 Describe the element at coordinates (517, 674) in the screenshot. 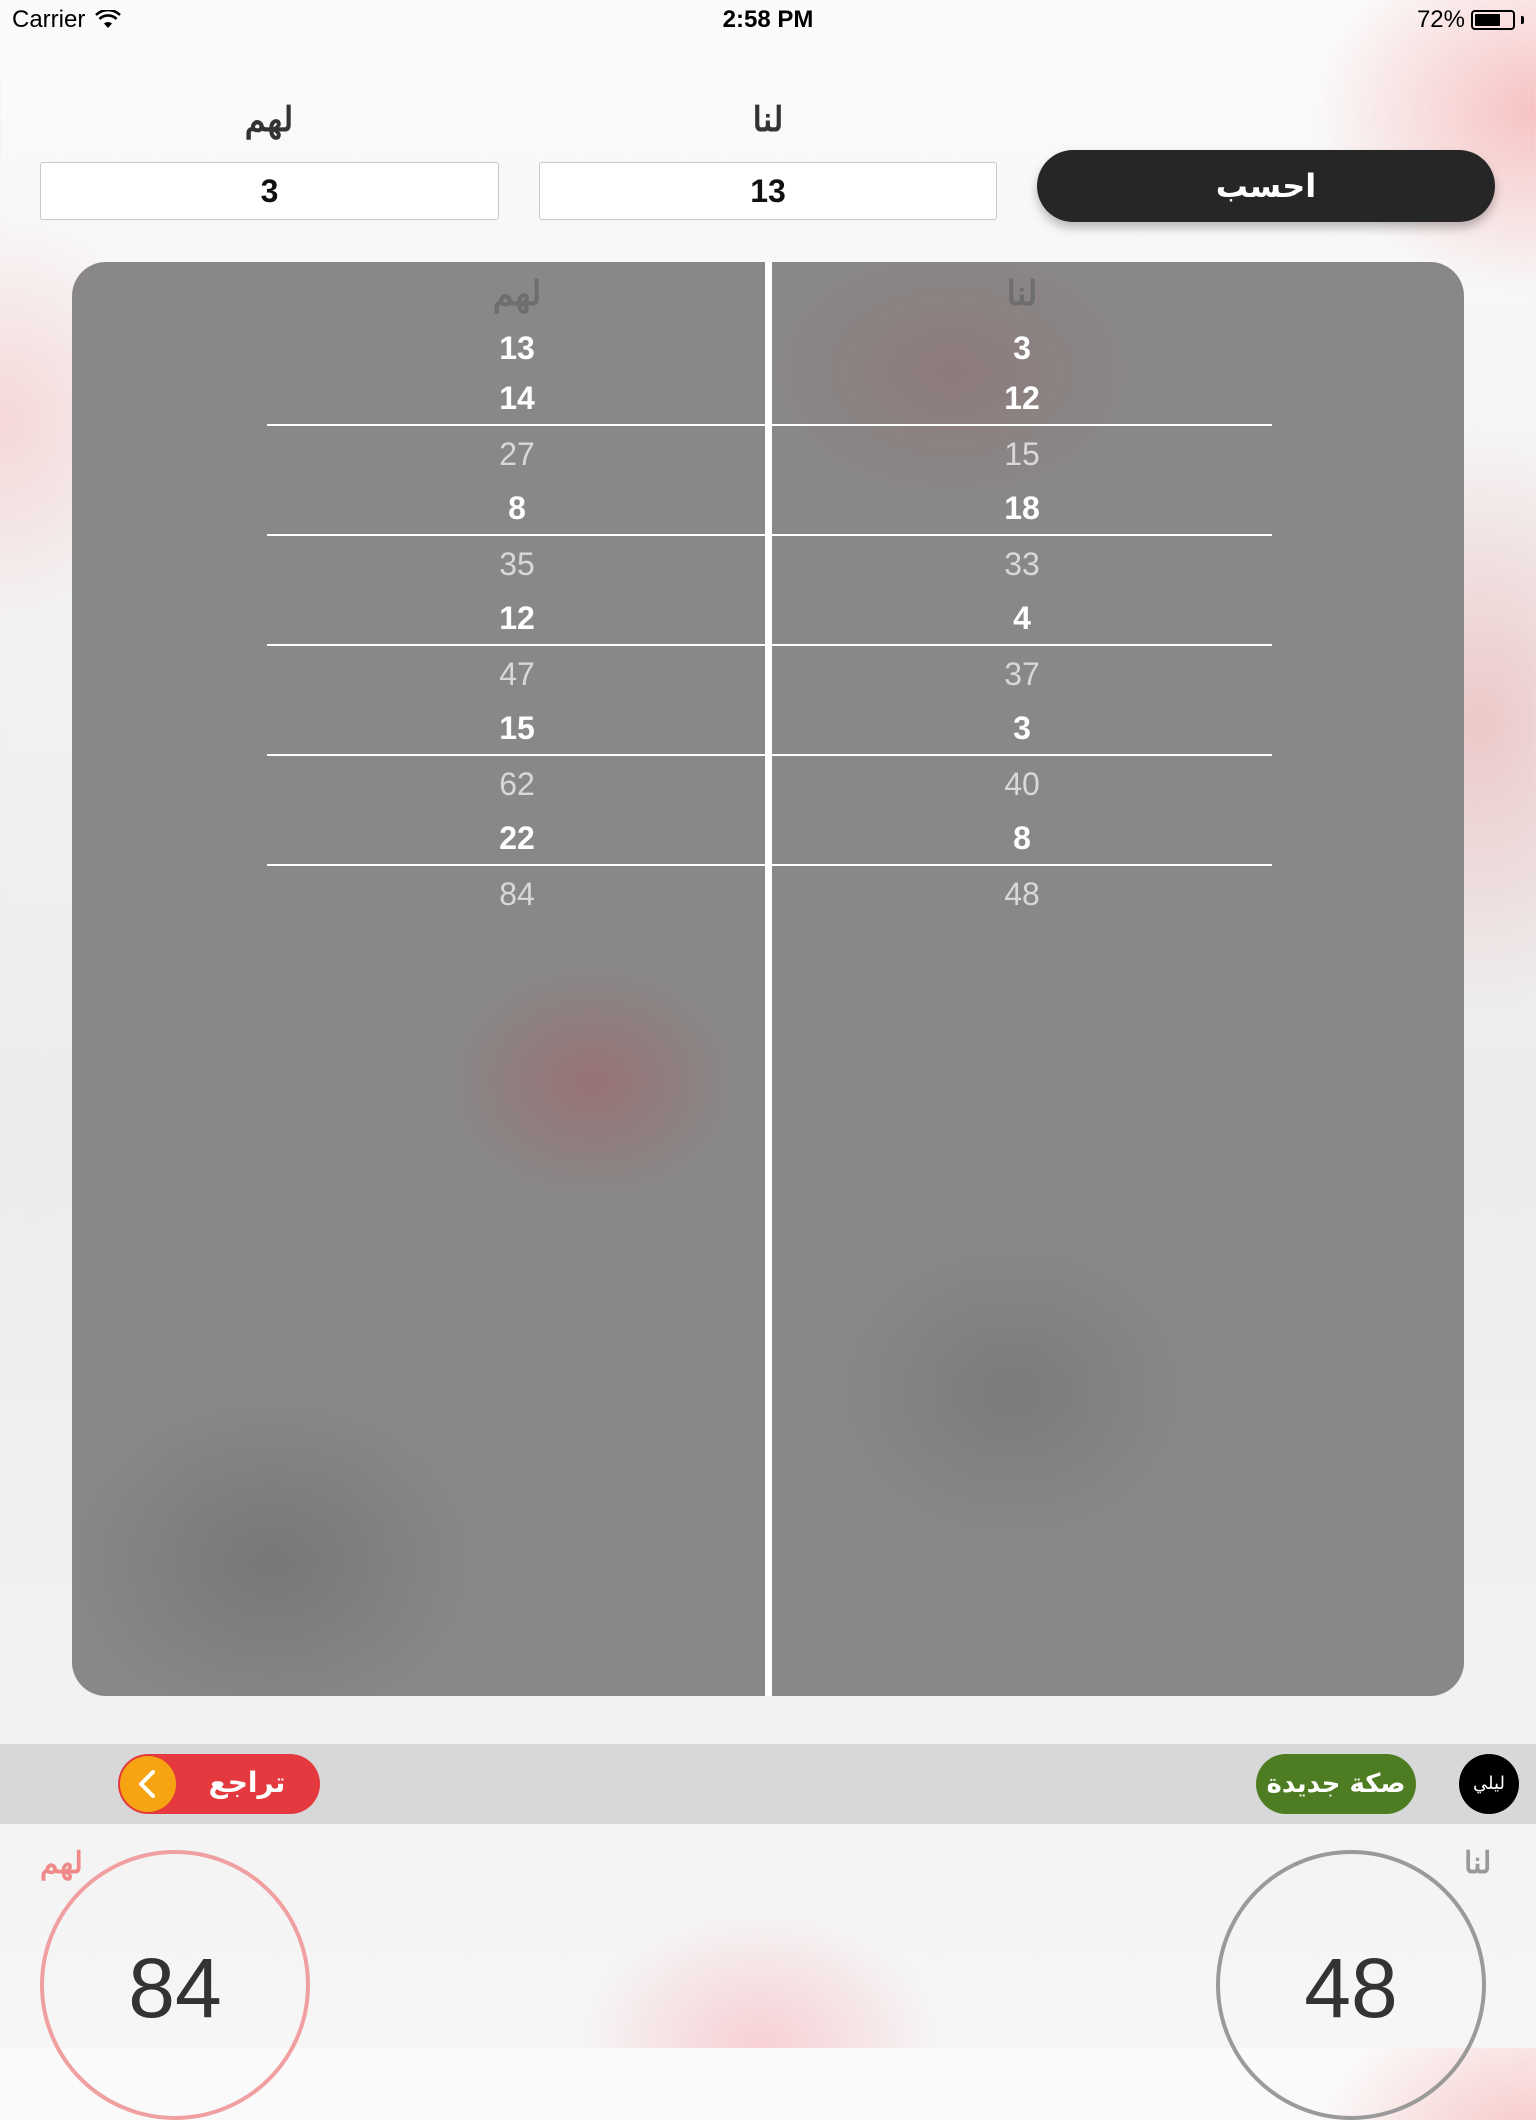

I see `them-running-total: 47` at that location.